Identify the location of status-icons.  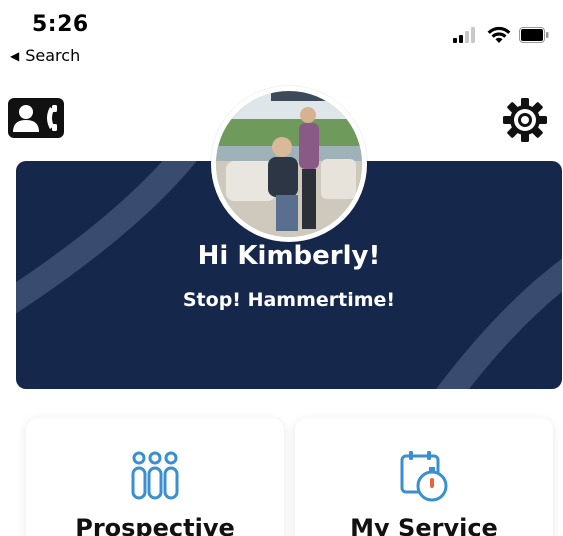
(501, 35).